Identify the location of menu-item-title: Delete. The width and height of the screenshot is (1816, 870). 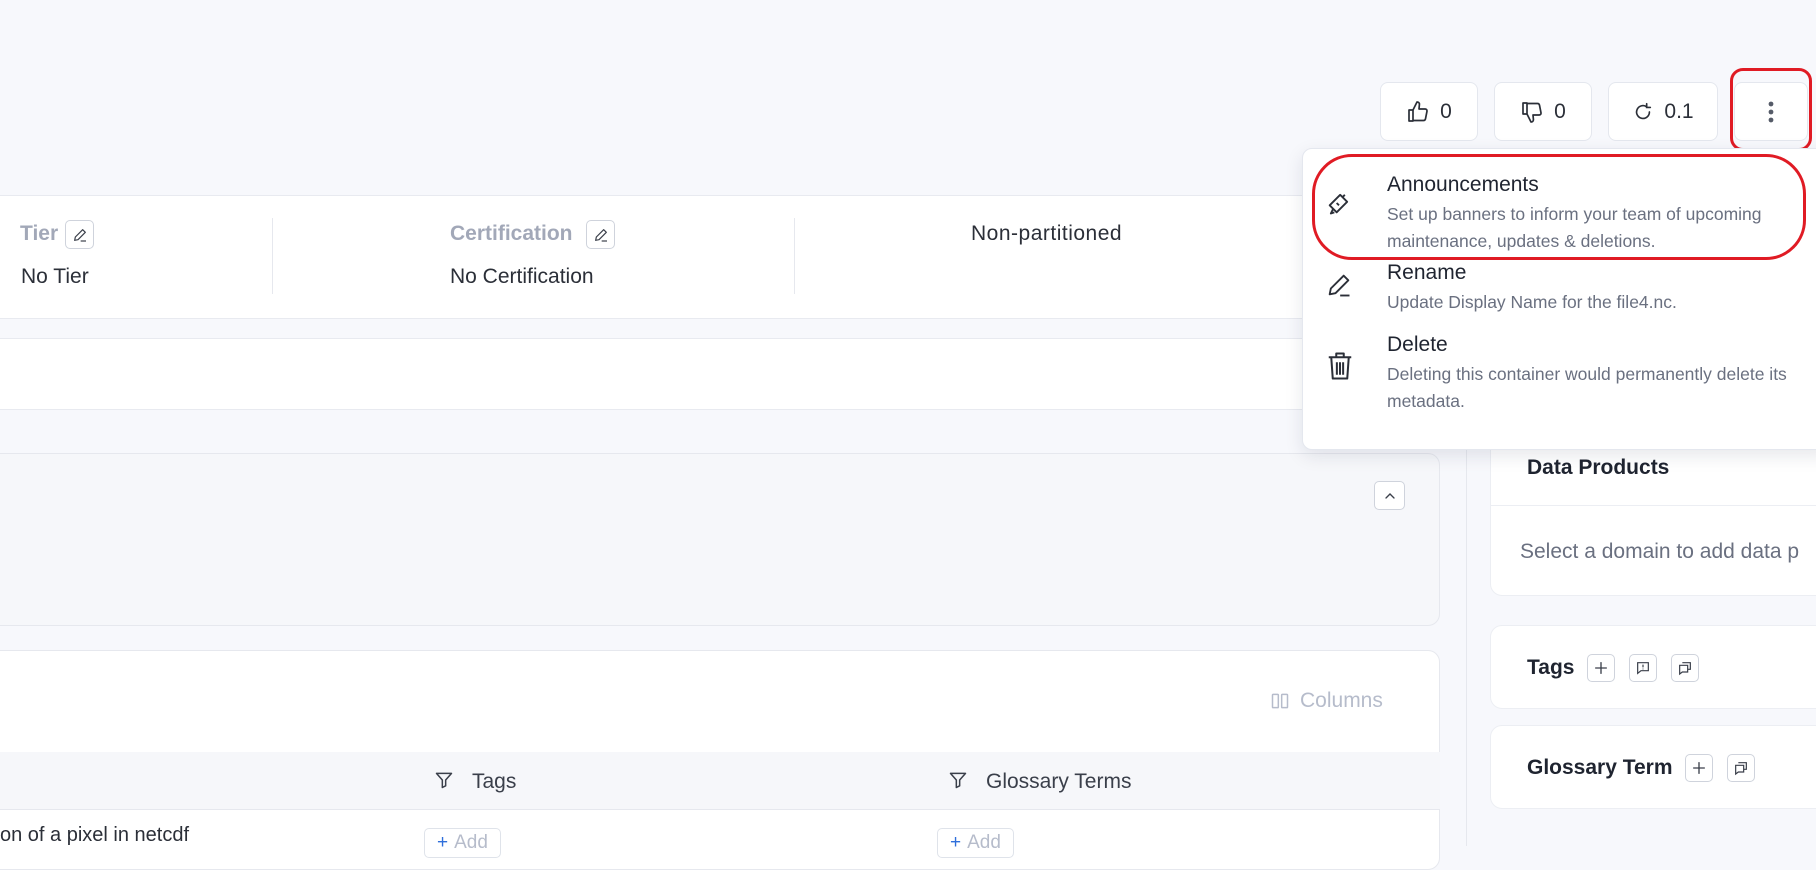
(1417, 344).